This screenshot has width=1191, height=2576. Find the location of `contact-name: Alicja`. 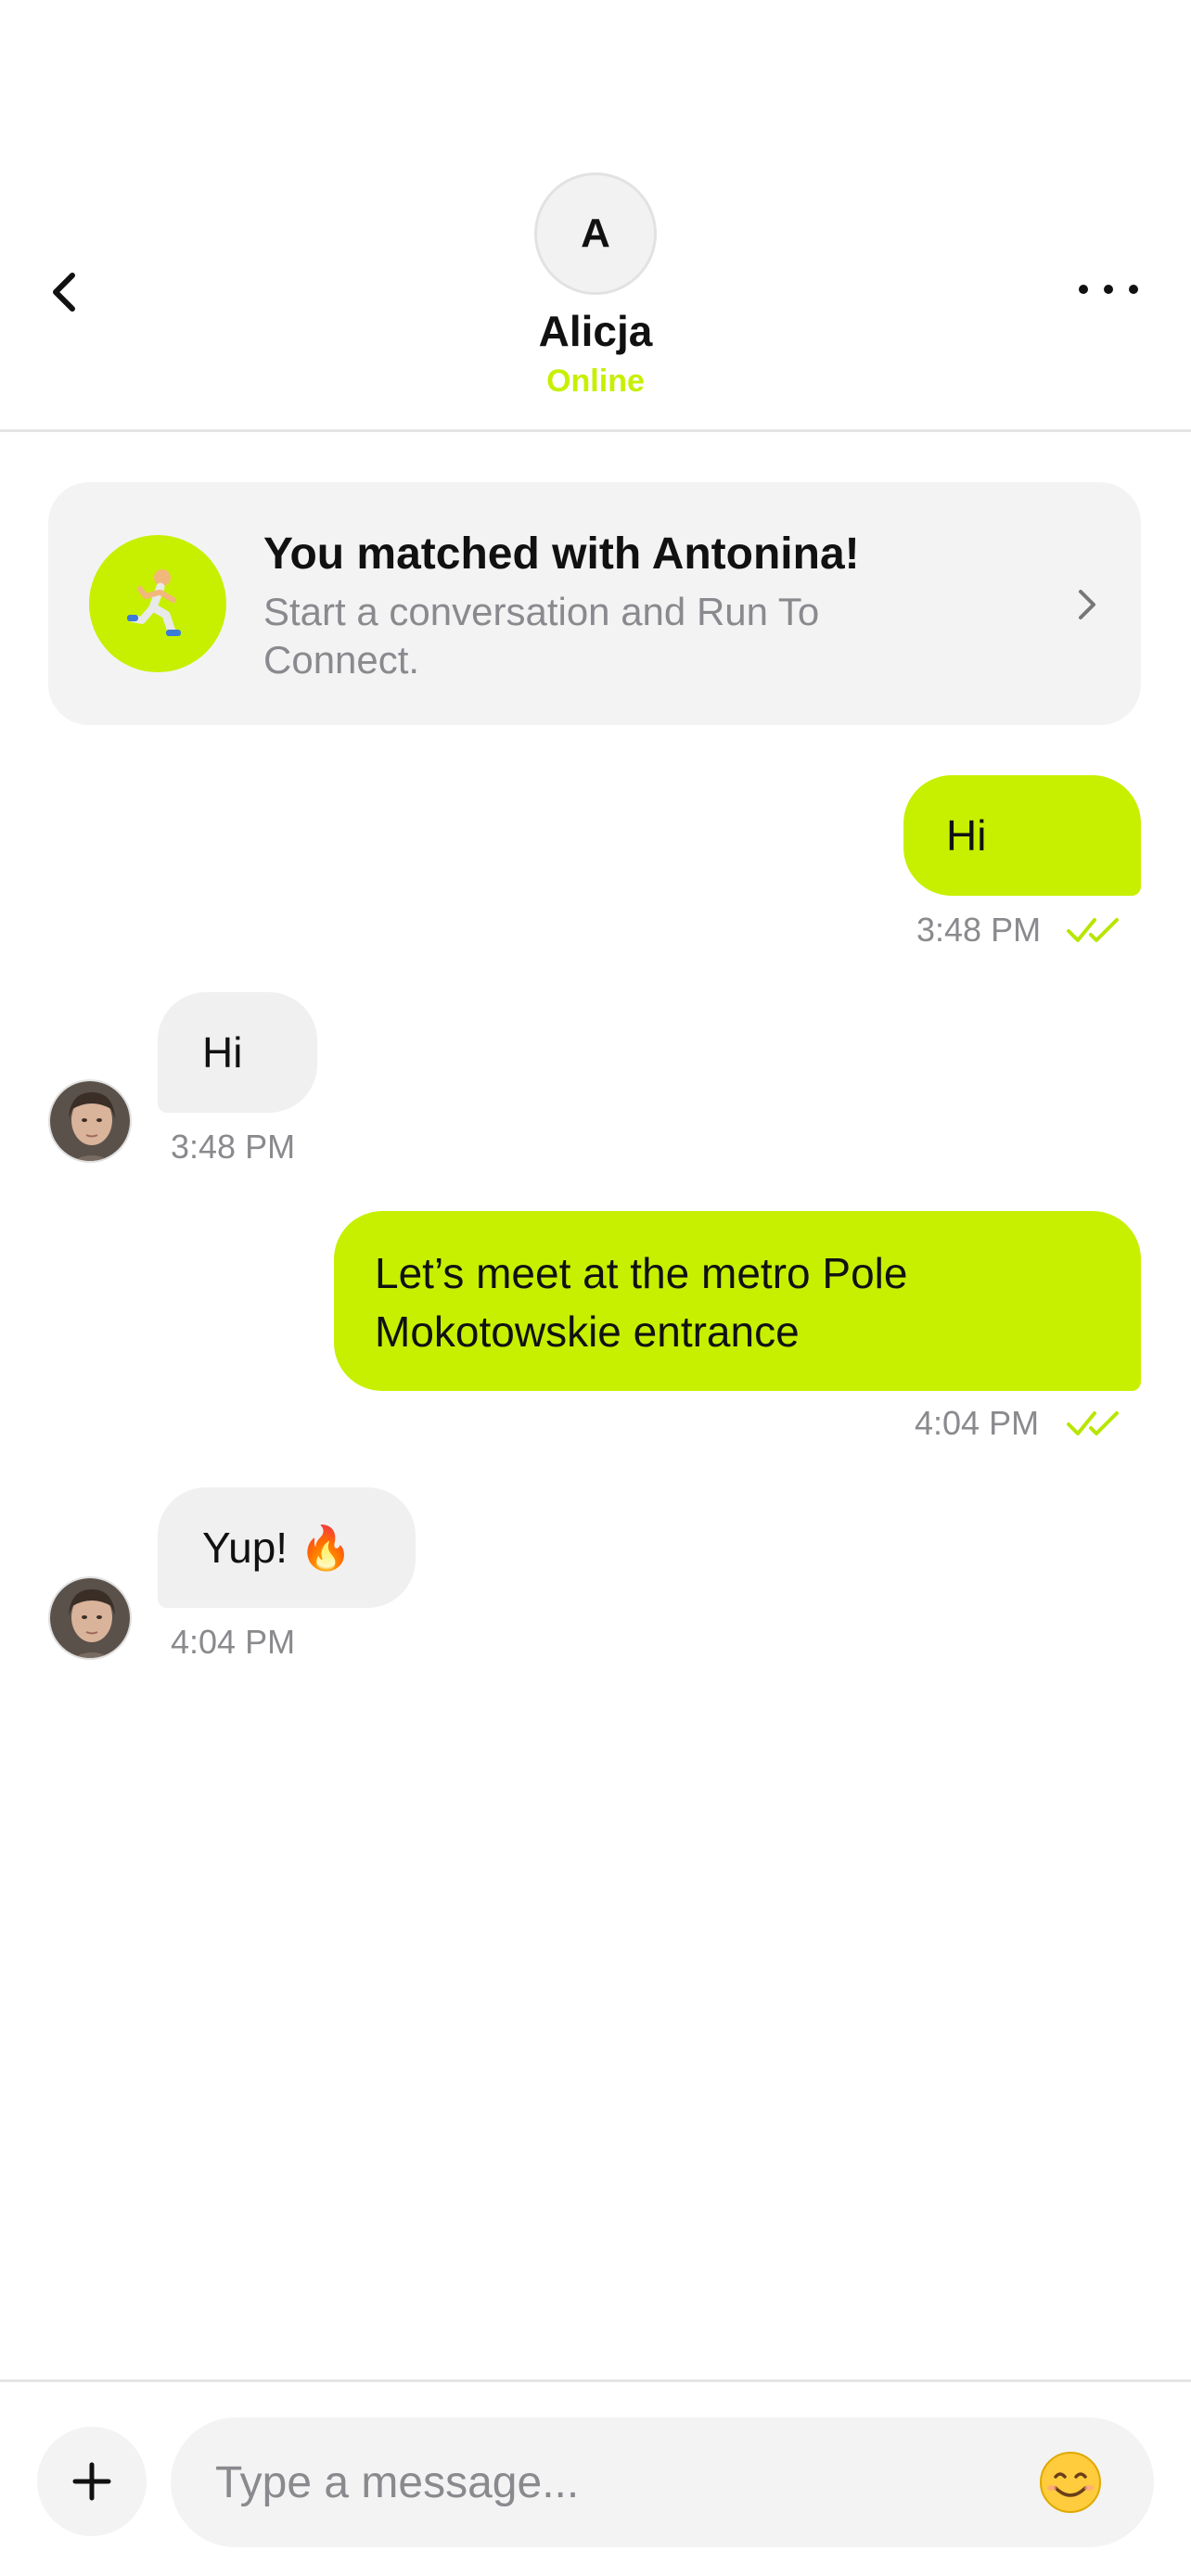

contact-name: Alicja is located at coordinates (595, 331).